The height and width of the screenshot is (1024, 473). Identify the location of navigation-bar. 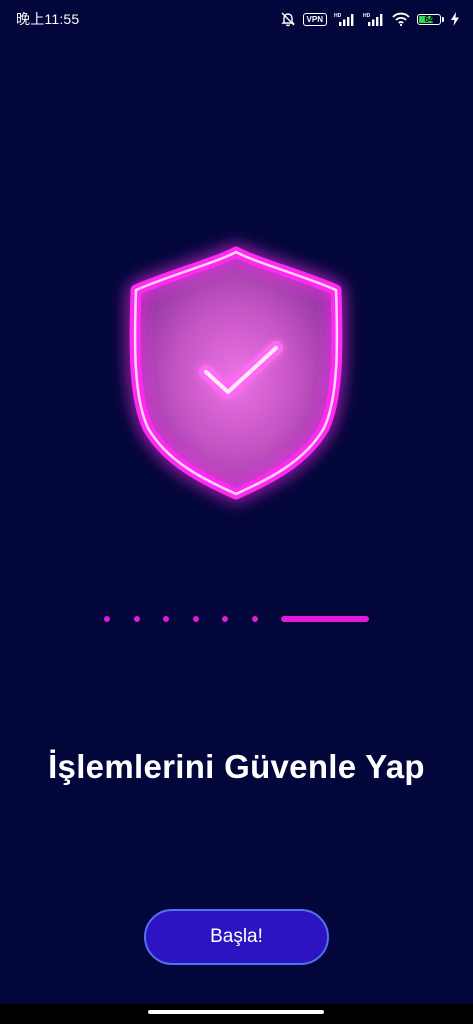
(236, 1014).